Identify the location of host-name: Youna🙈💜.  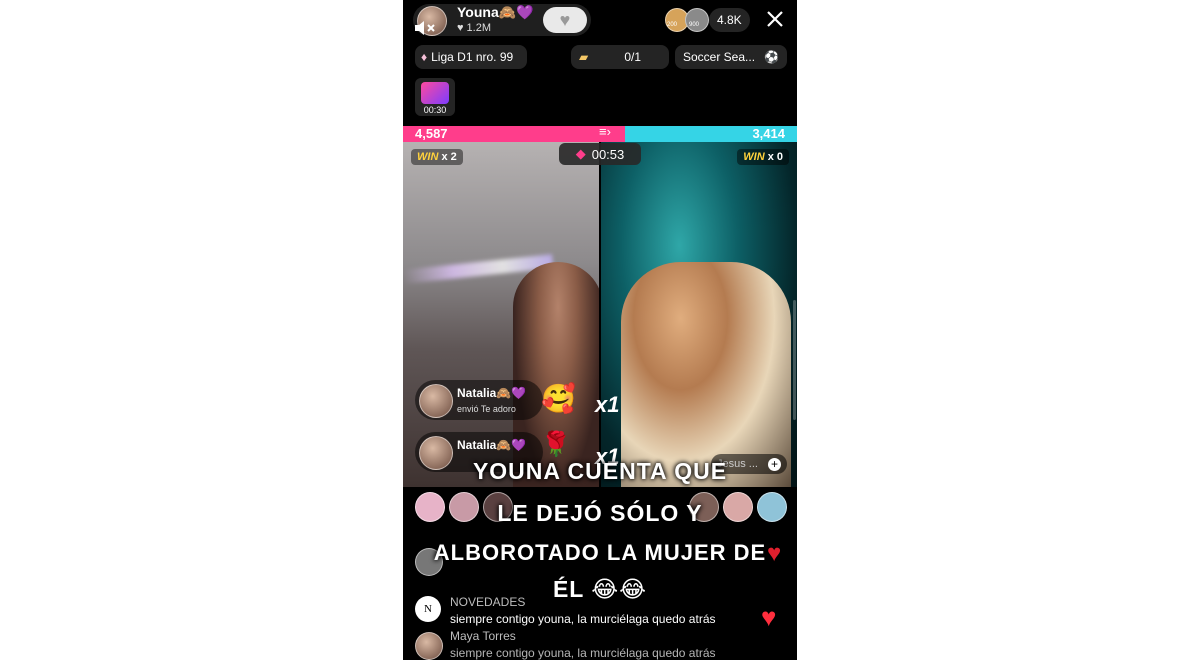
(495, 12).